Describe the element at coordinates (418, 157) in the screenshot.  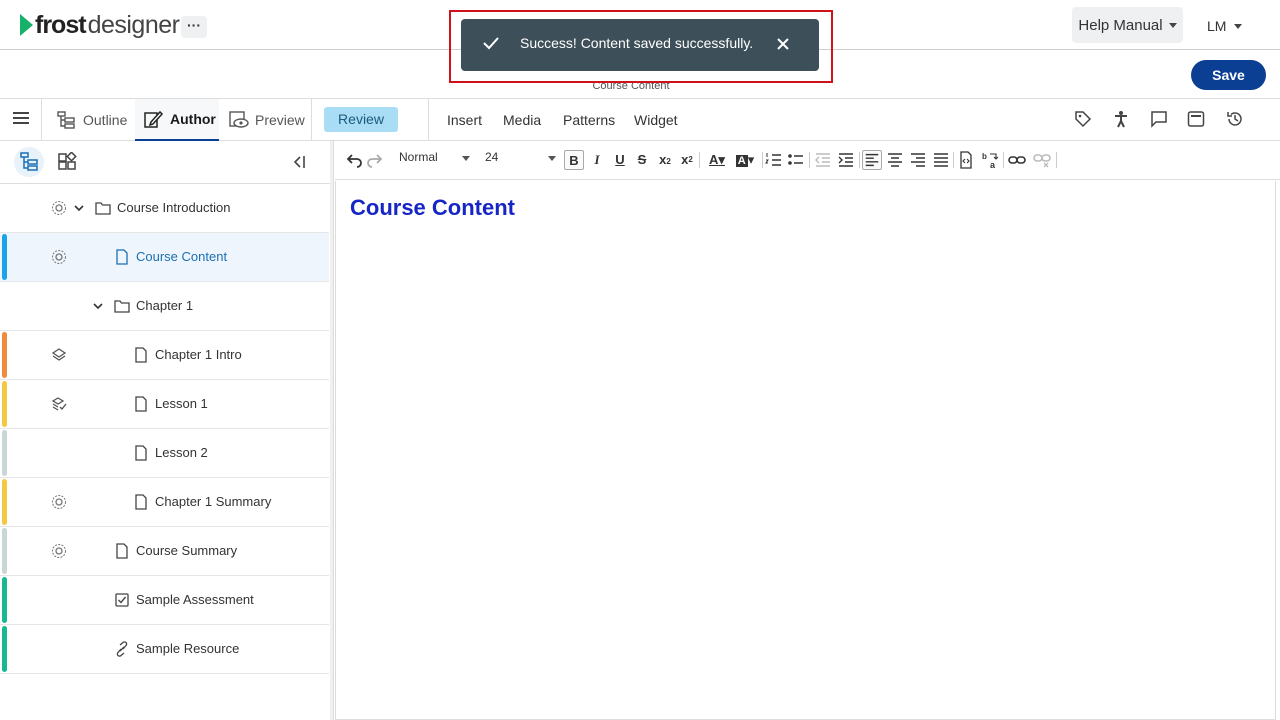
I see `paragraph-style-value: Normal` at that location.